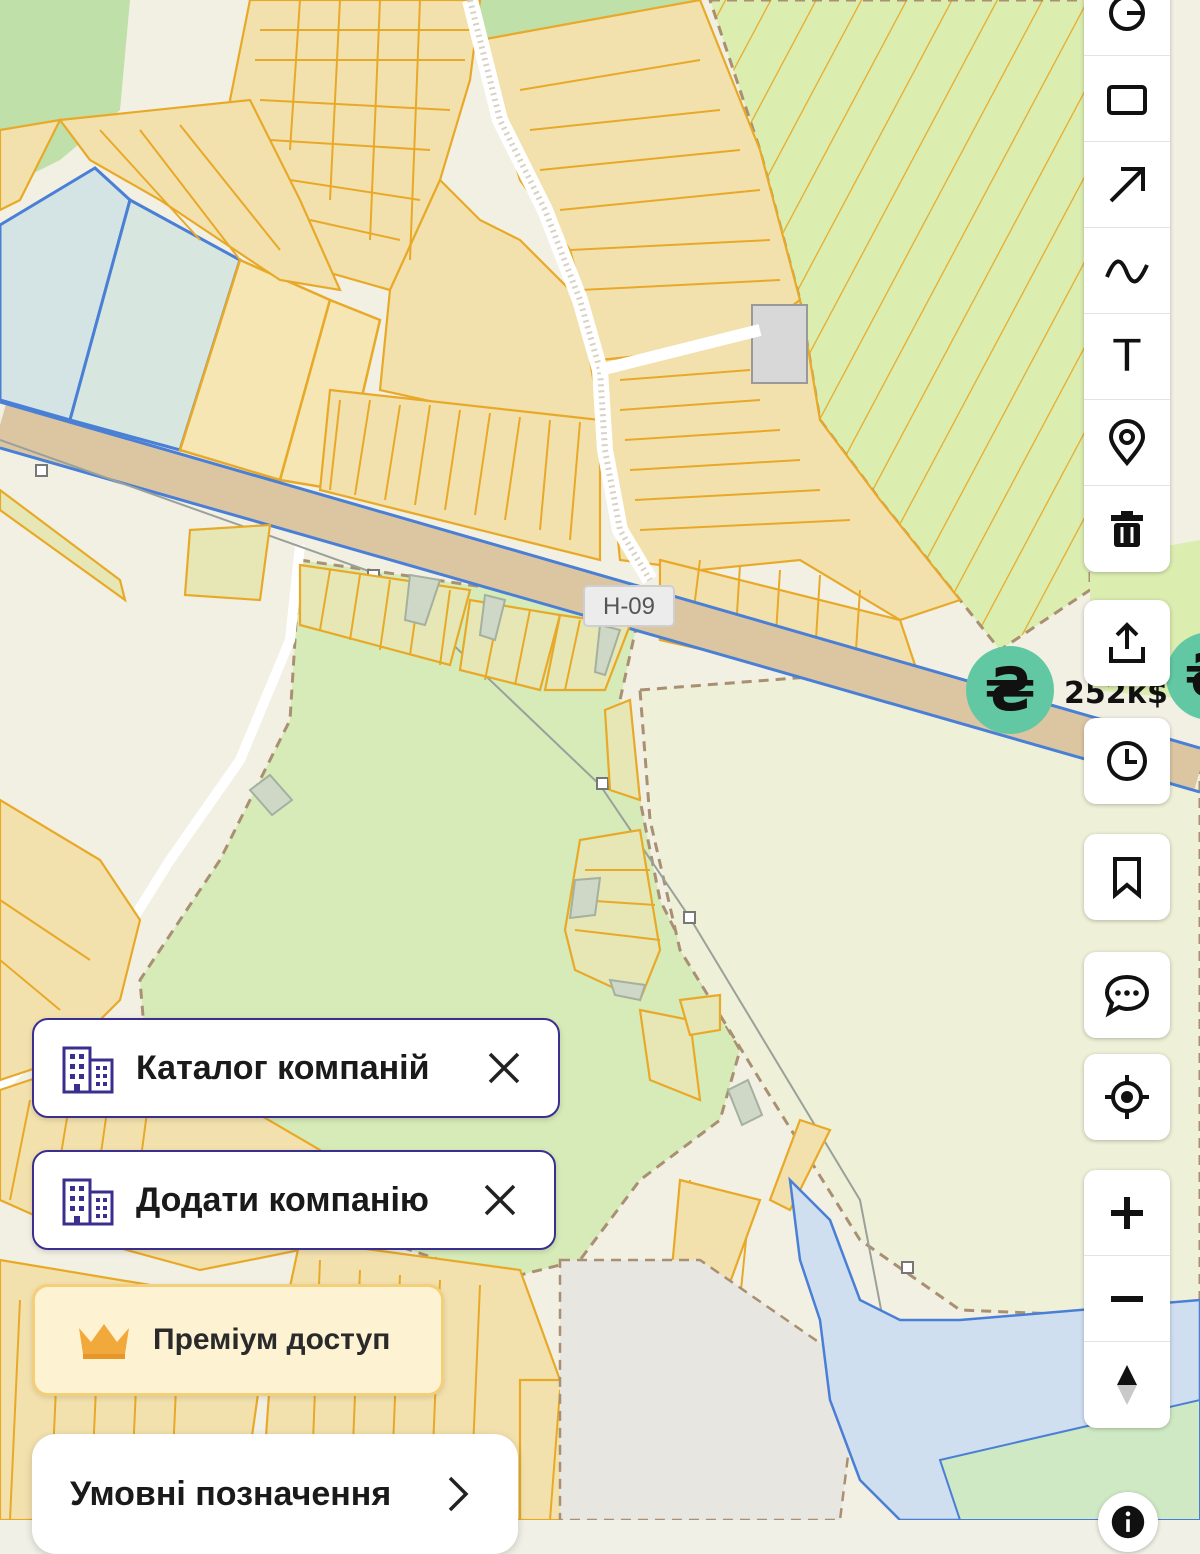 The image size is (1200, 1554). I want to click on locate-icon, so click(1127, 1097).